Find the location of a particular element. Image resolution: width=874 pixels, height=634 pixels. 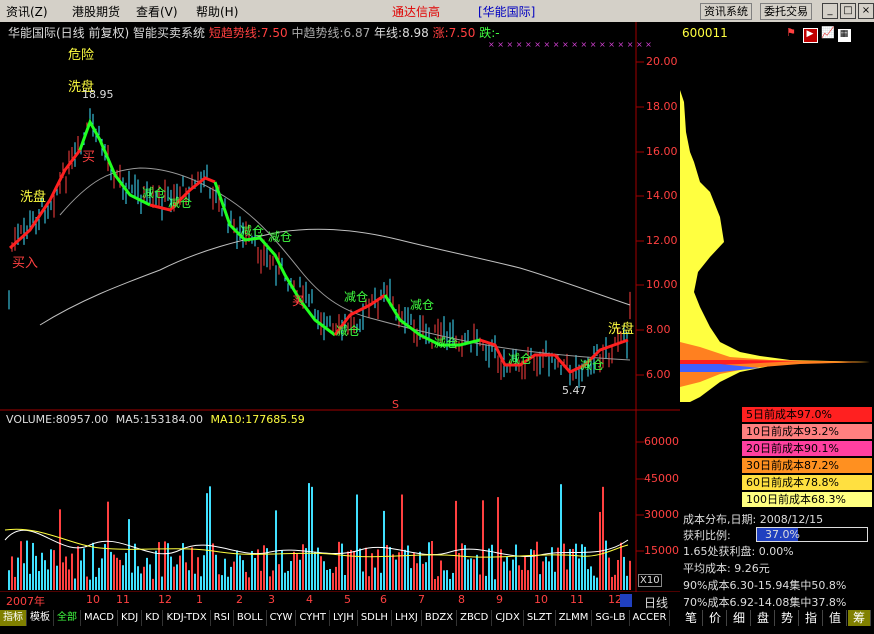

panel-tab: 值 is located at coordinates (835, 618).